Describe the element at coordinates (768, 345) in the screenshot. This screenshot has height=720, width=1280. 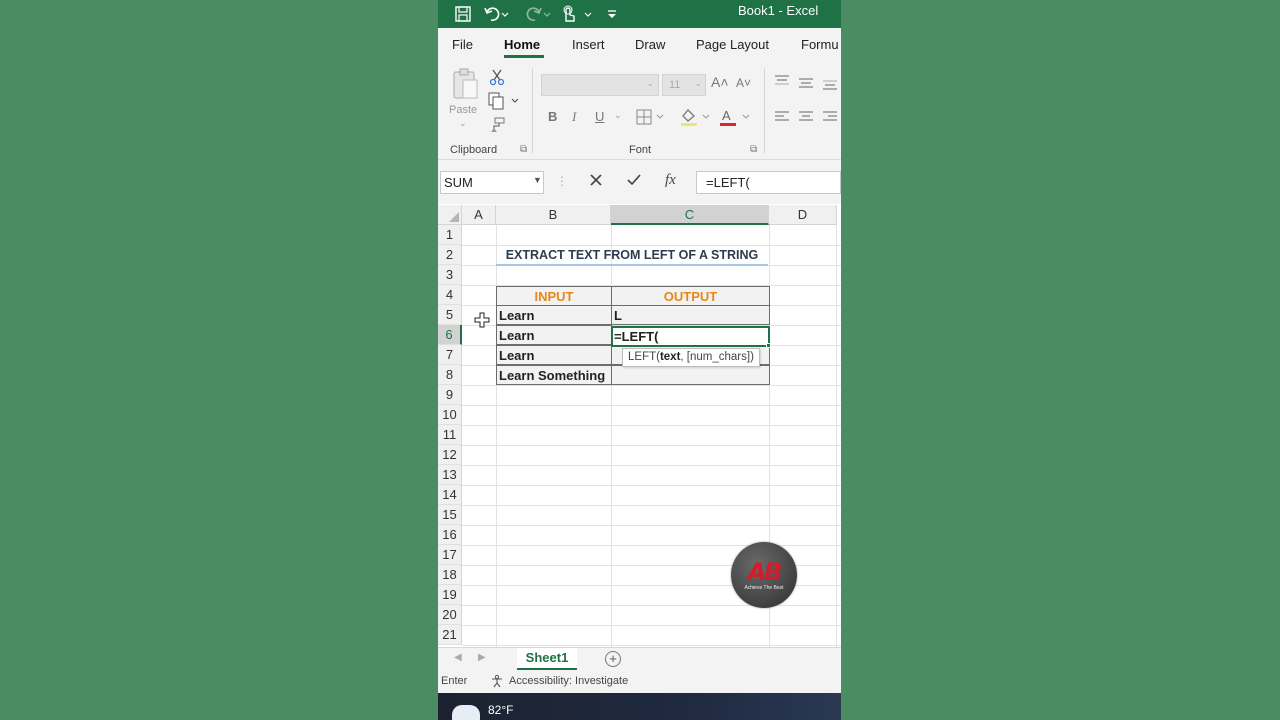
I see `fill-handle` at that location.